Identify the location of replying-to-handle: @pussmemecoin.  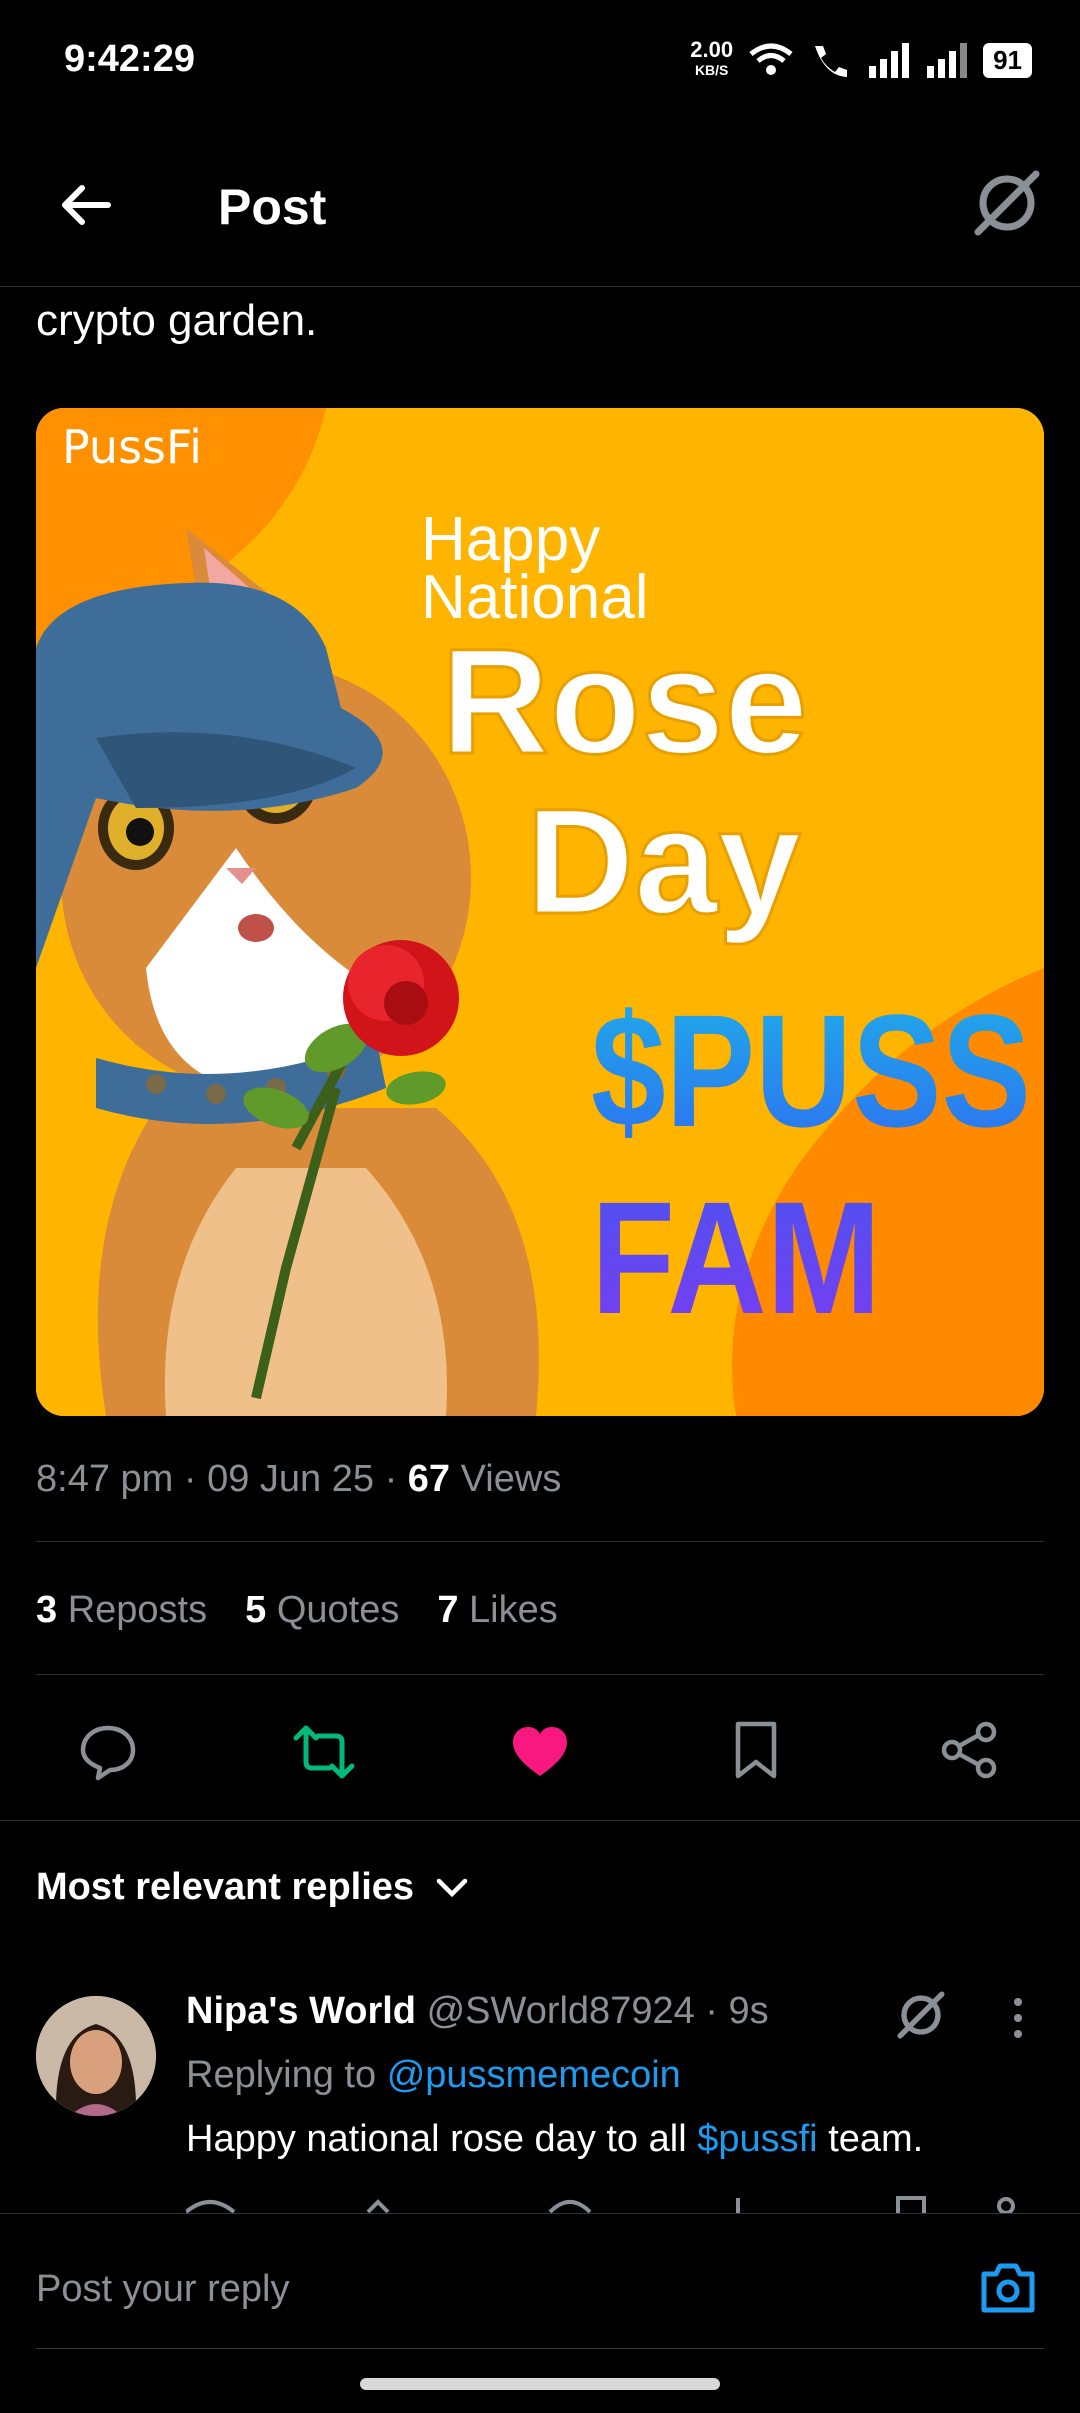
(534, 2075).